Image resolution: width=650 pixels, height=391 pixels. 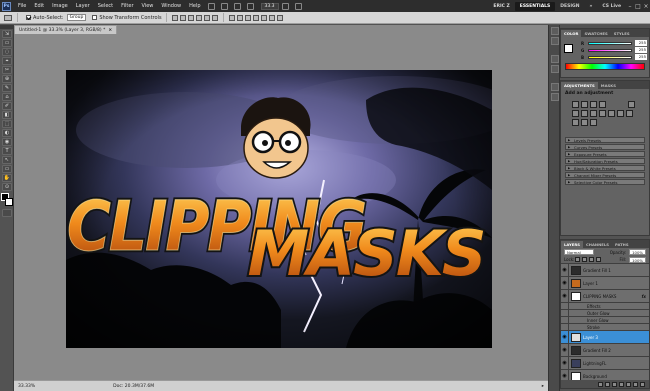 I want to click on posterize-icon, so click(x=629, y=113).